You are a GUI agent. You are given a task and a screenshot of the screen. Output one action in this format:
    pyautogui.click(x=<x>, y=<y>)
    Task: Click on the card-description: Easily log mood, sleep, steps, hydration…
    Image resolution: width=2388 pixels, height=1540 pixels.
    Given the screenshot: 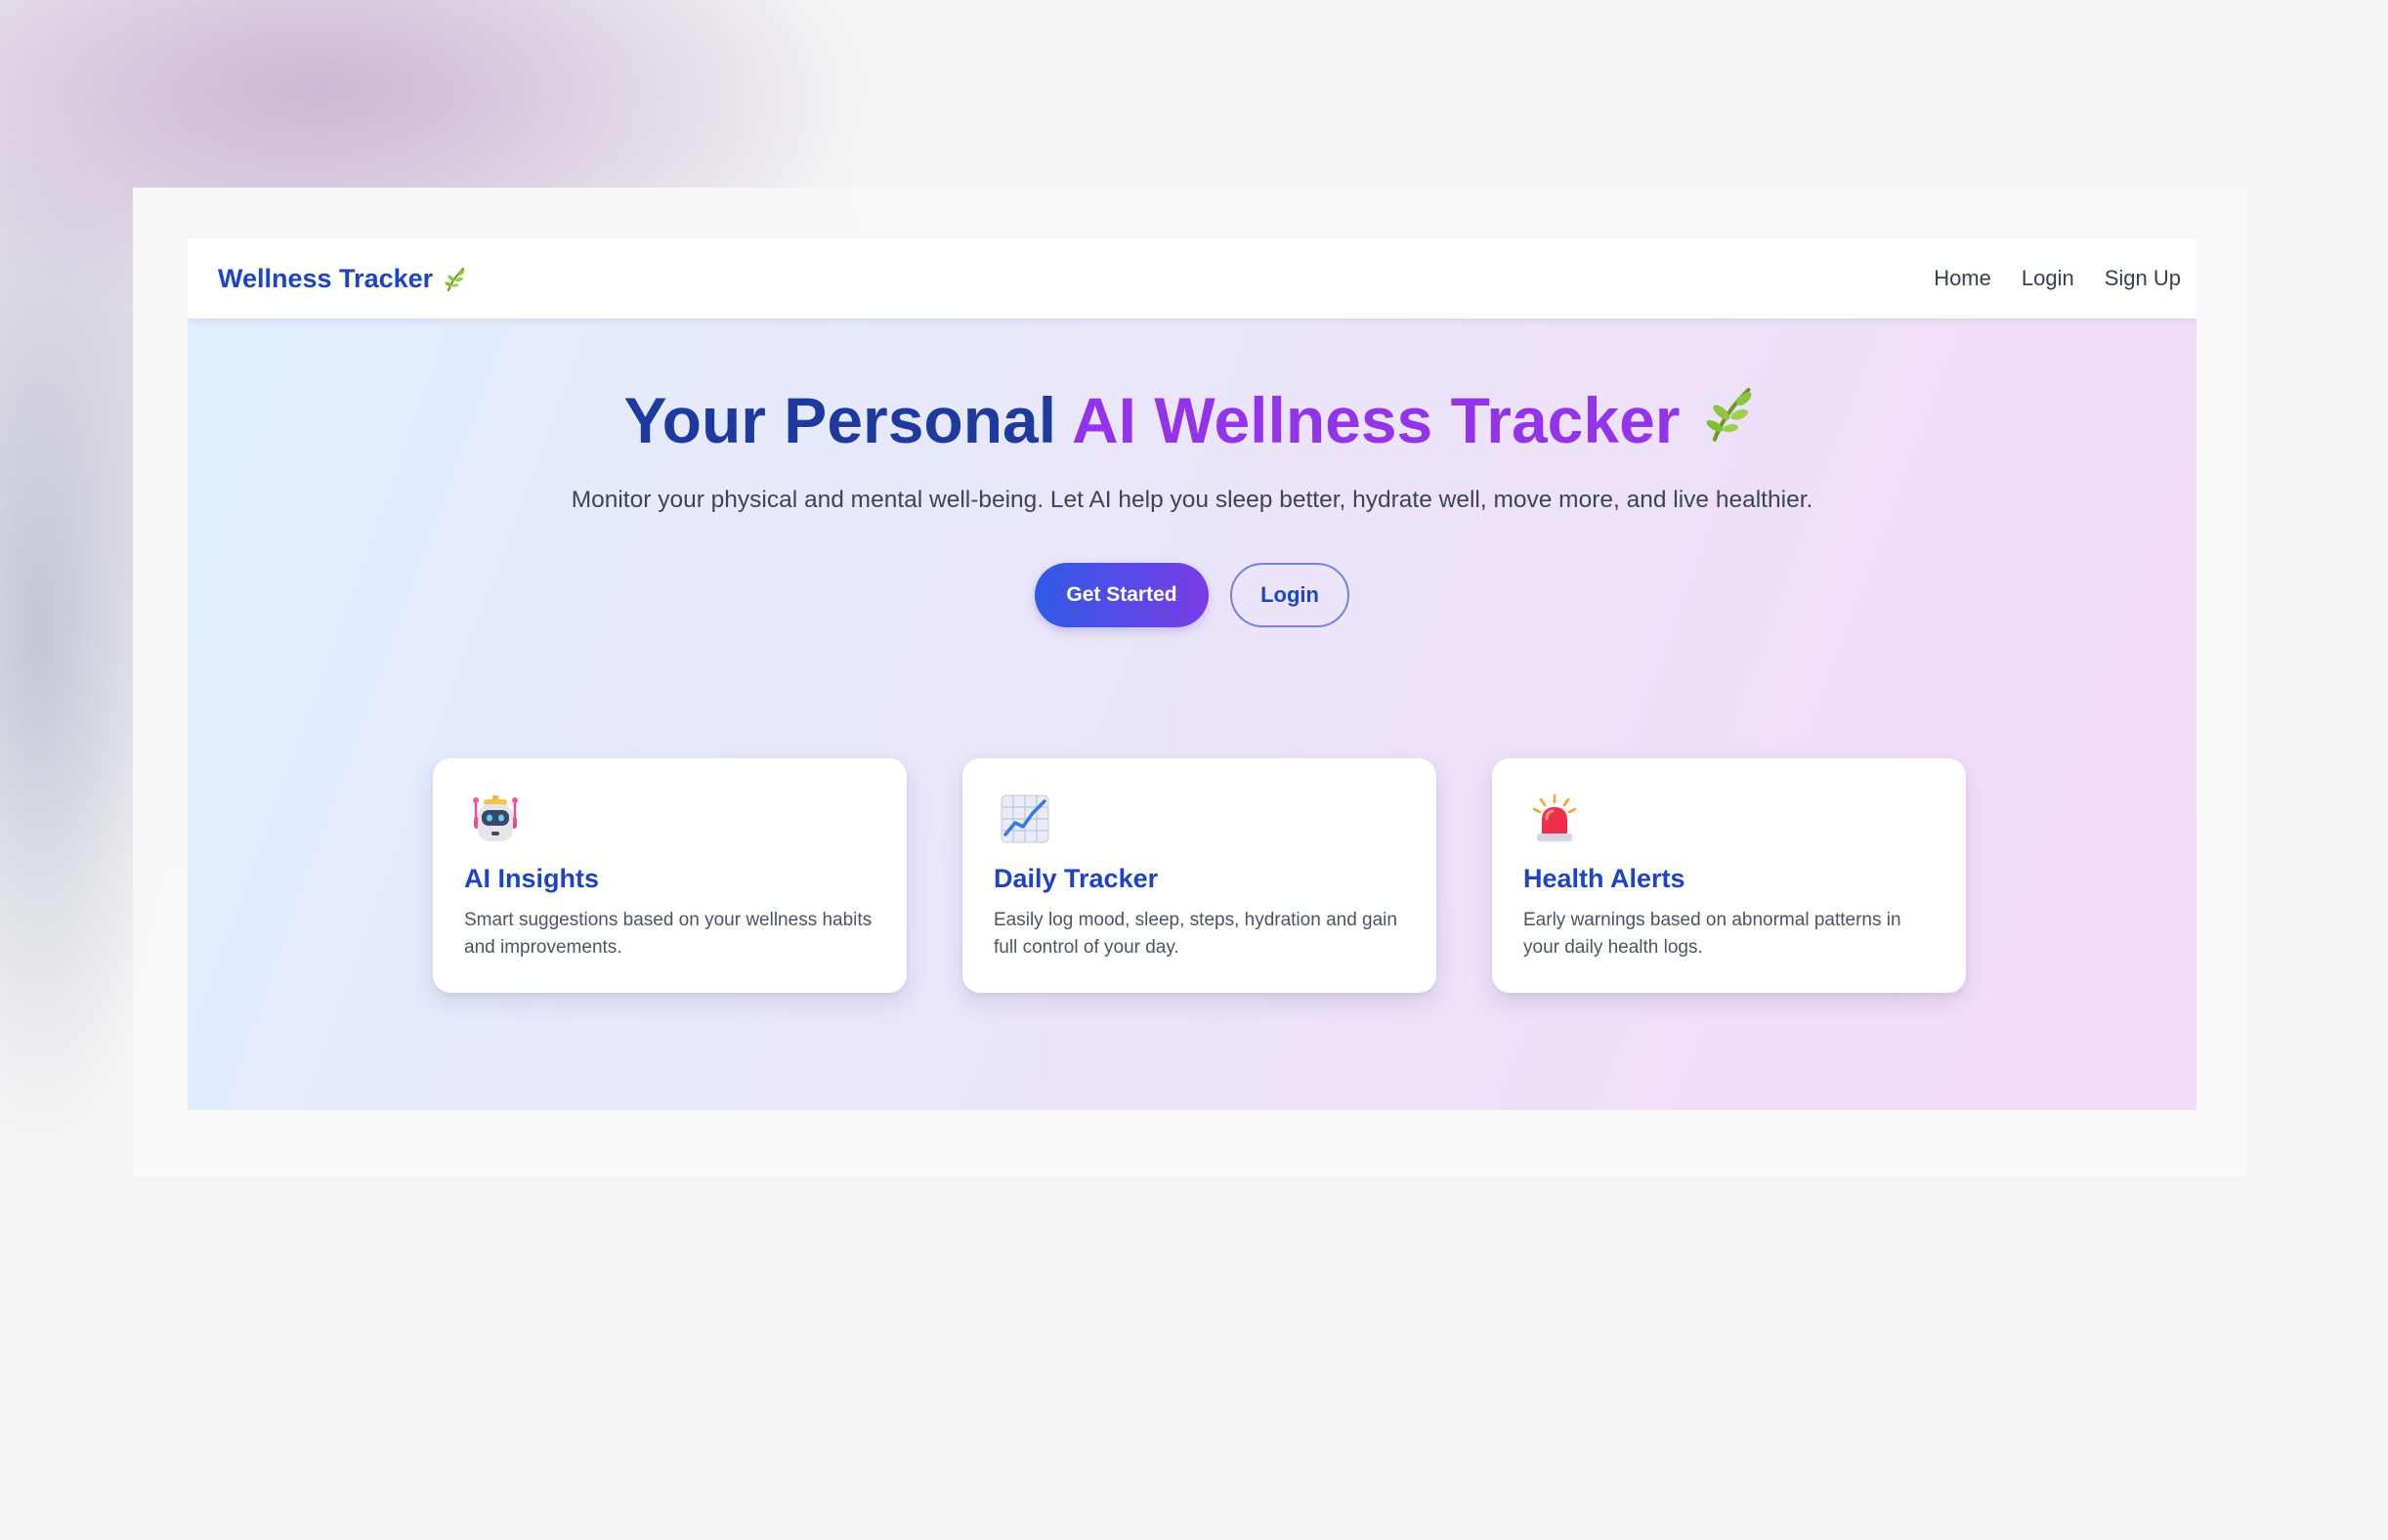 What is the action you would take?
    pyautogui.click(x=1195, y=934)
    